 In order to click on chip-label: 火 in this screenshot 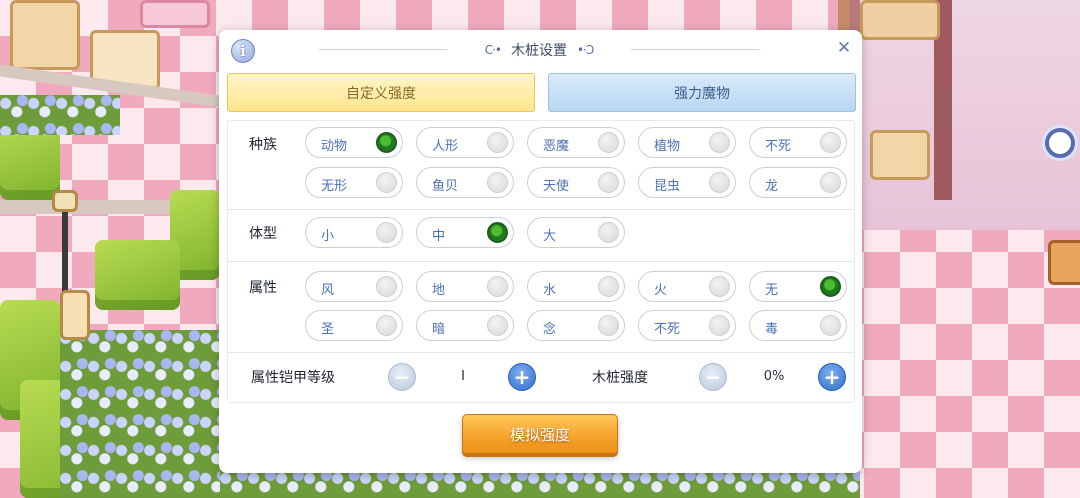, I will do `click(661, 290)`.